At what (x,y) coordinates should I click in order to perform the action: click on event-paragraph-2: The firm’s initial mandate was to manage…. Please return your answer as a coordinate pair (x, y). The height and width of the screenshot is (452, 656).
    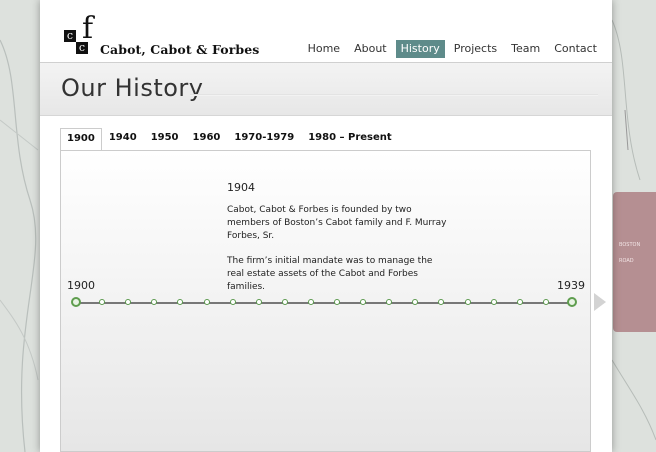
    Looking at the image, I should click on (330, 274).